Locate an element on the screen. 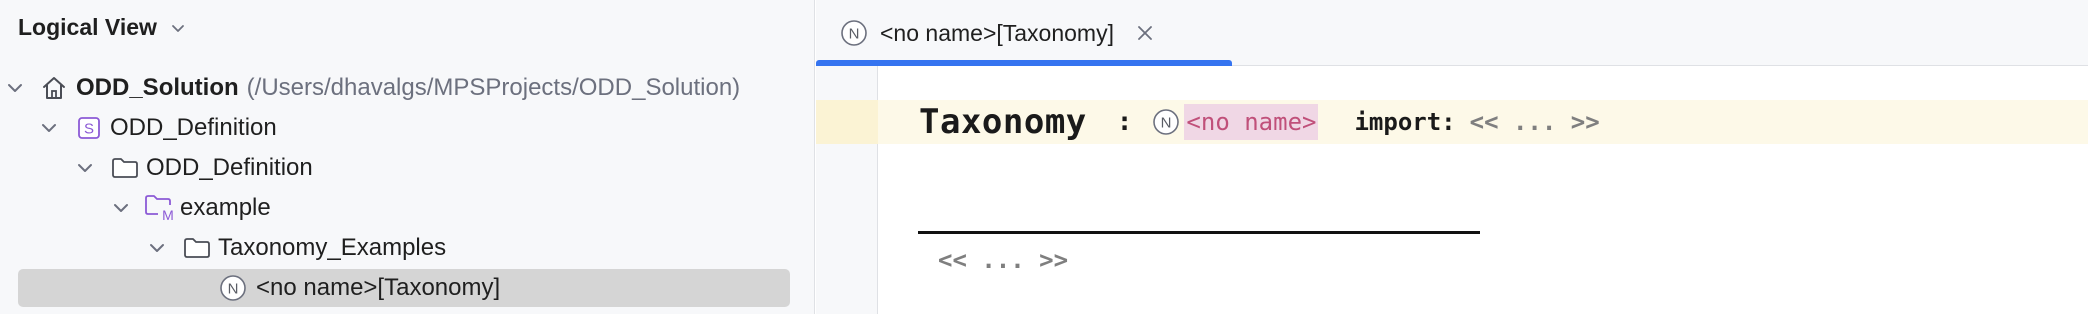 The image size is (2088, 314). tree-item-label: ODD_Solution is located at coordinates (157, 87).